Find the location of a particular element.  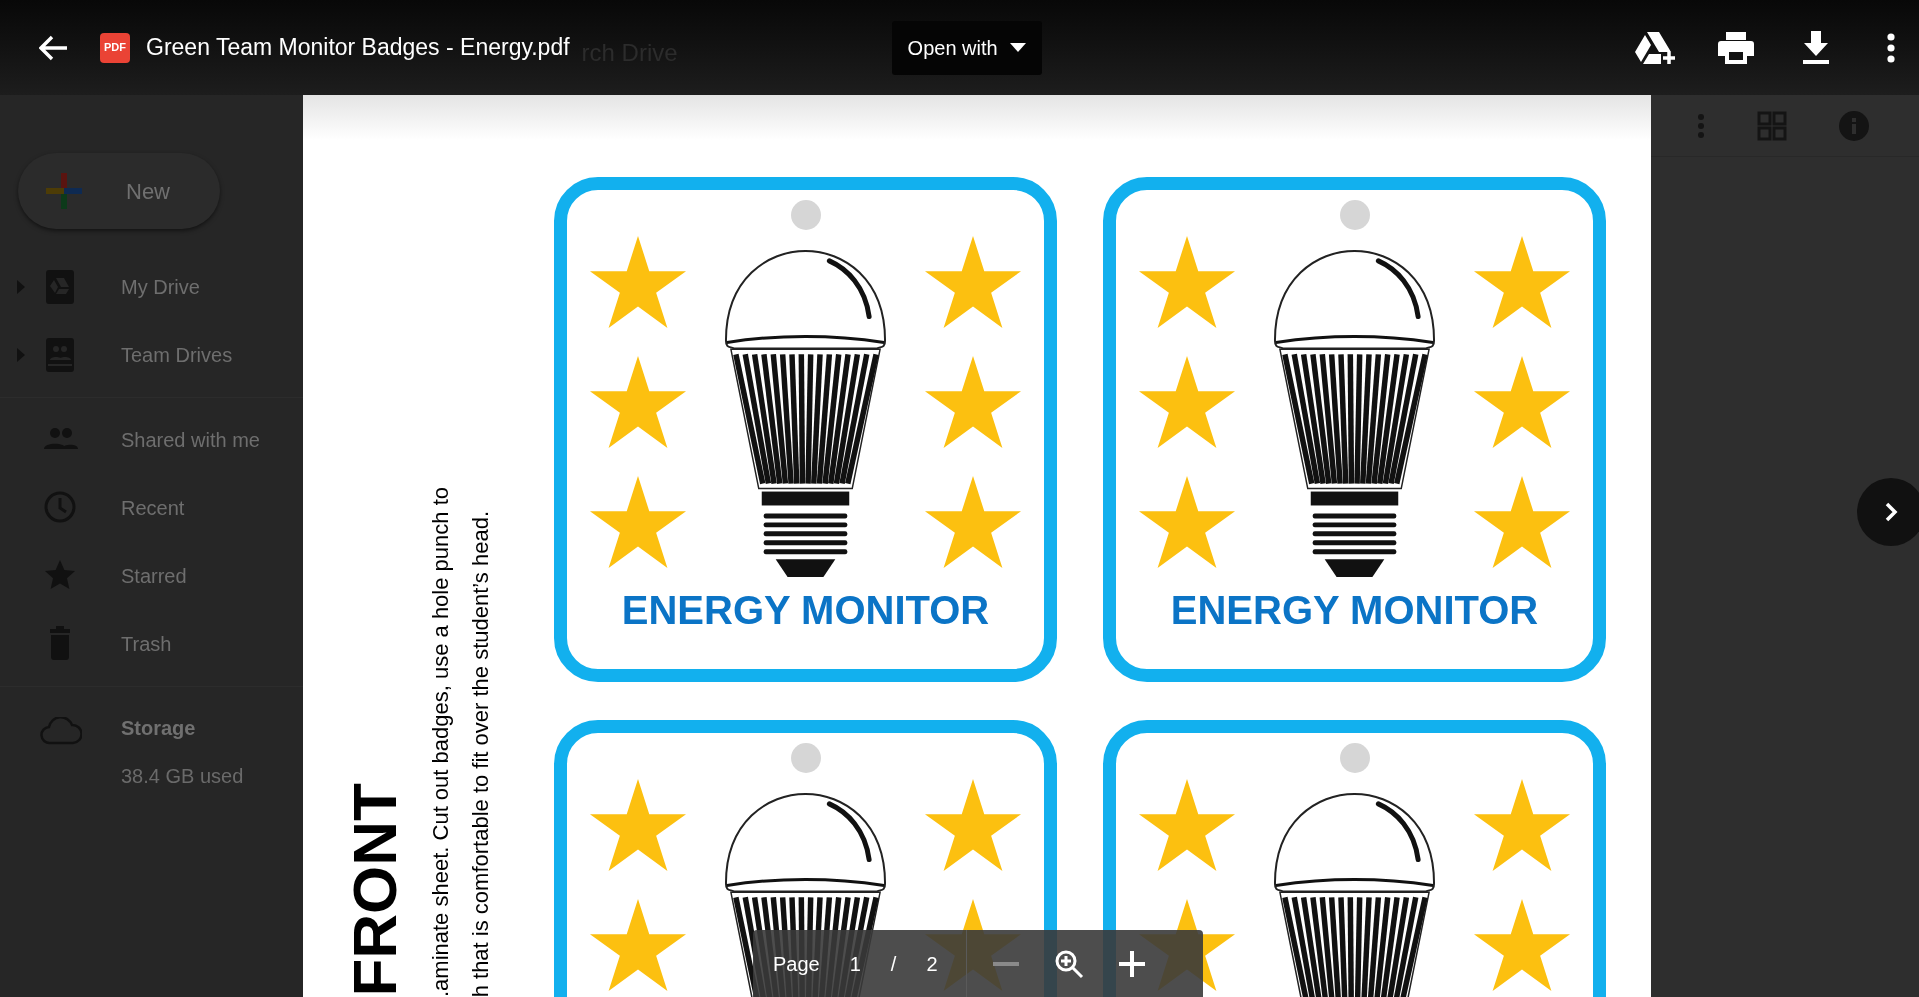

page-label: Page is located at coordinates (796, 964).